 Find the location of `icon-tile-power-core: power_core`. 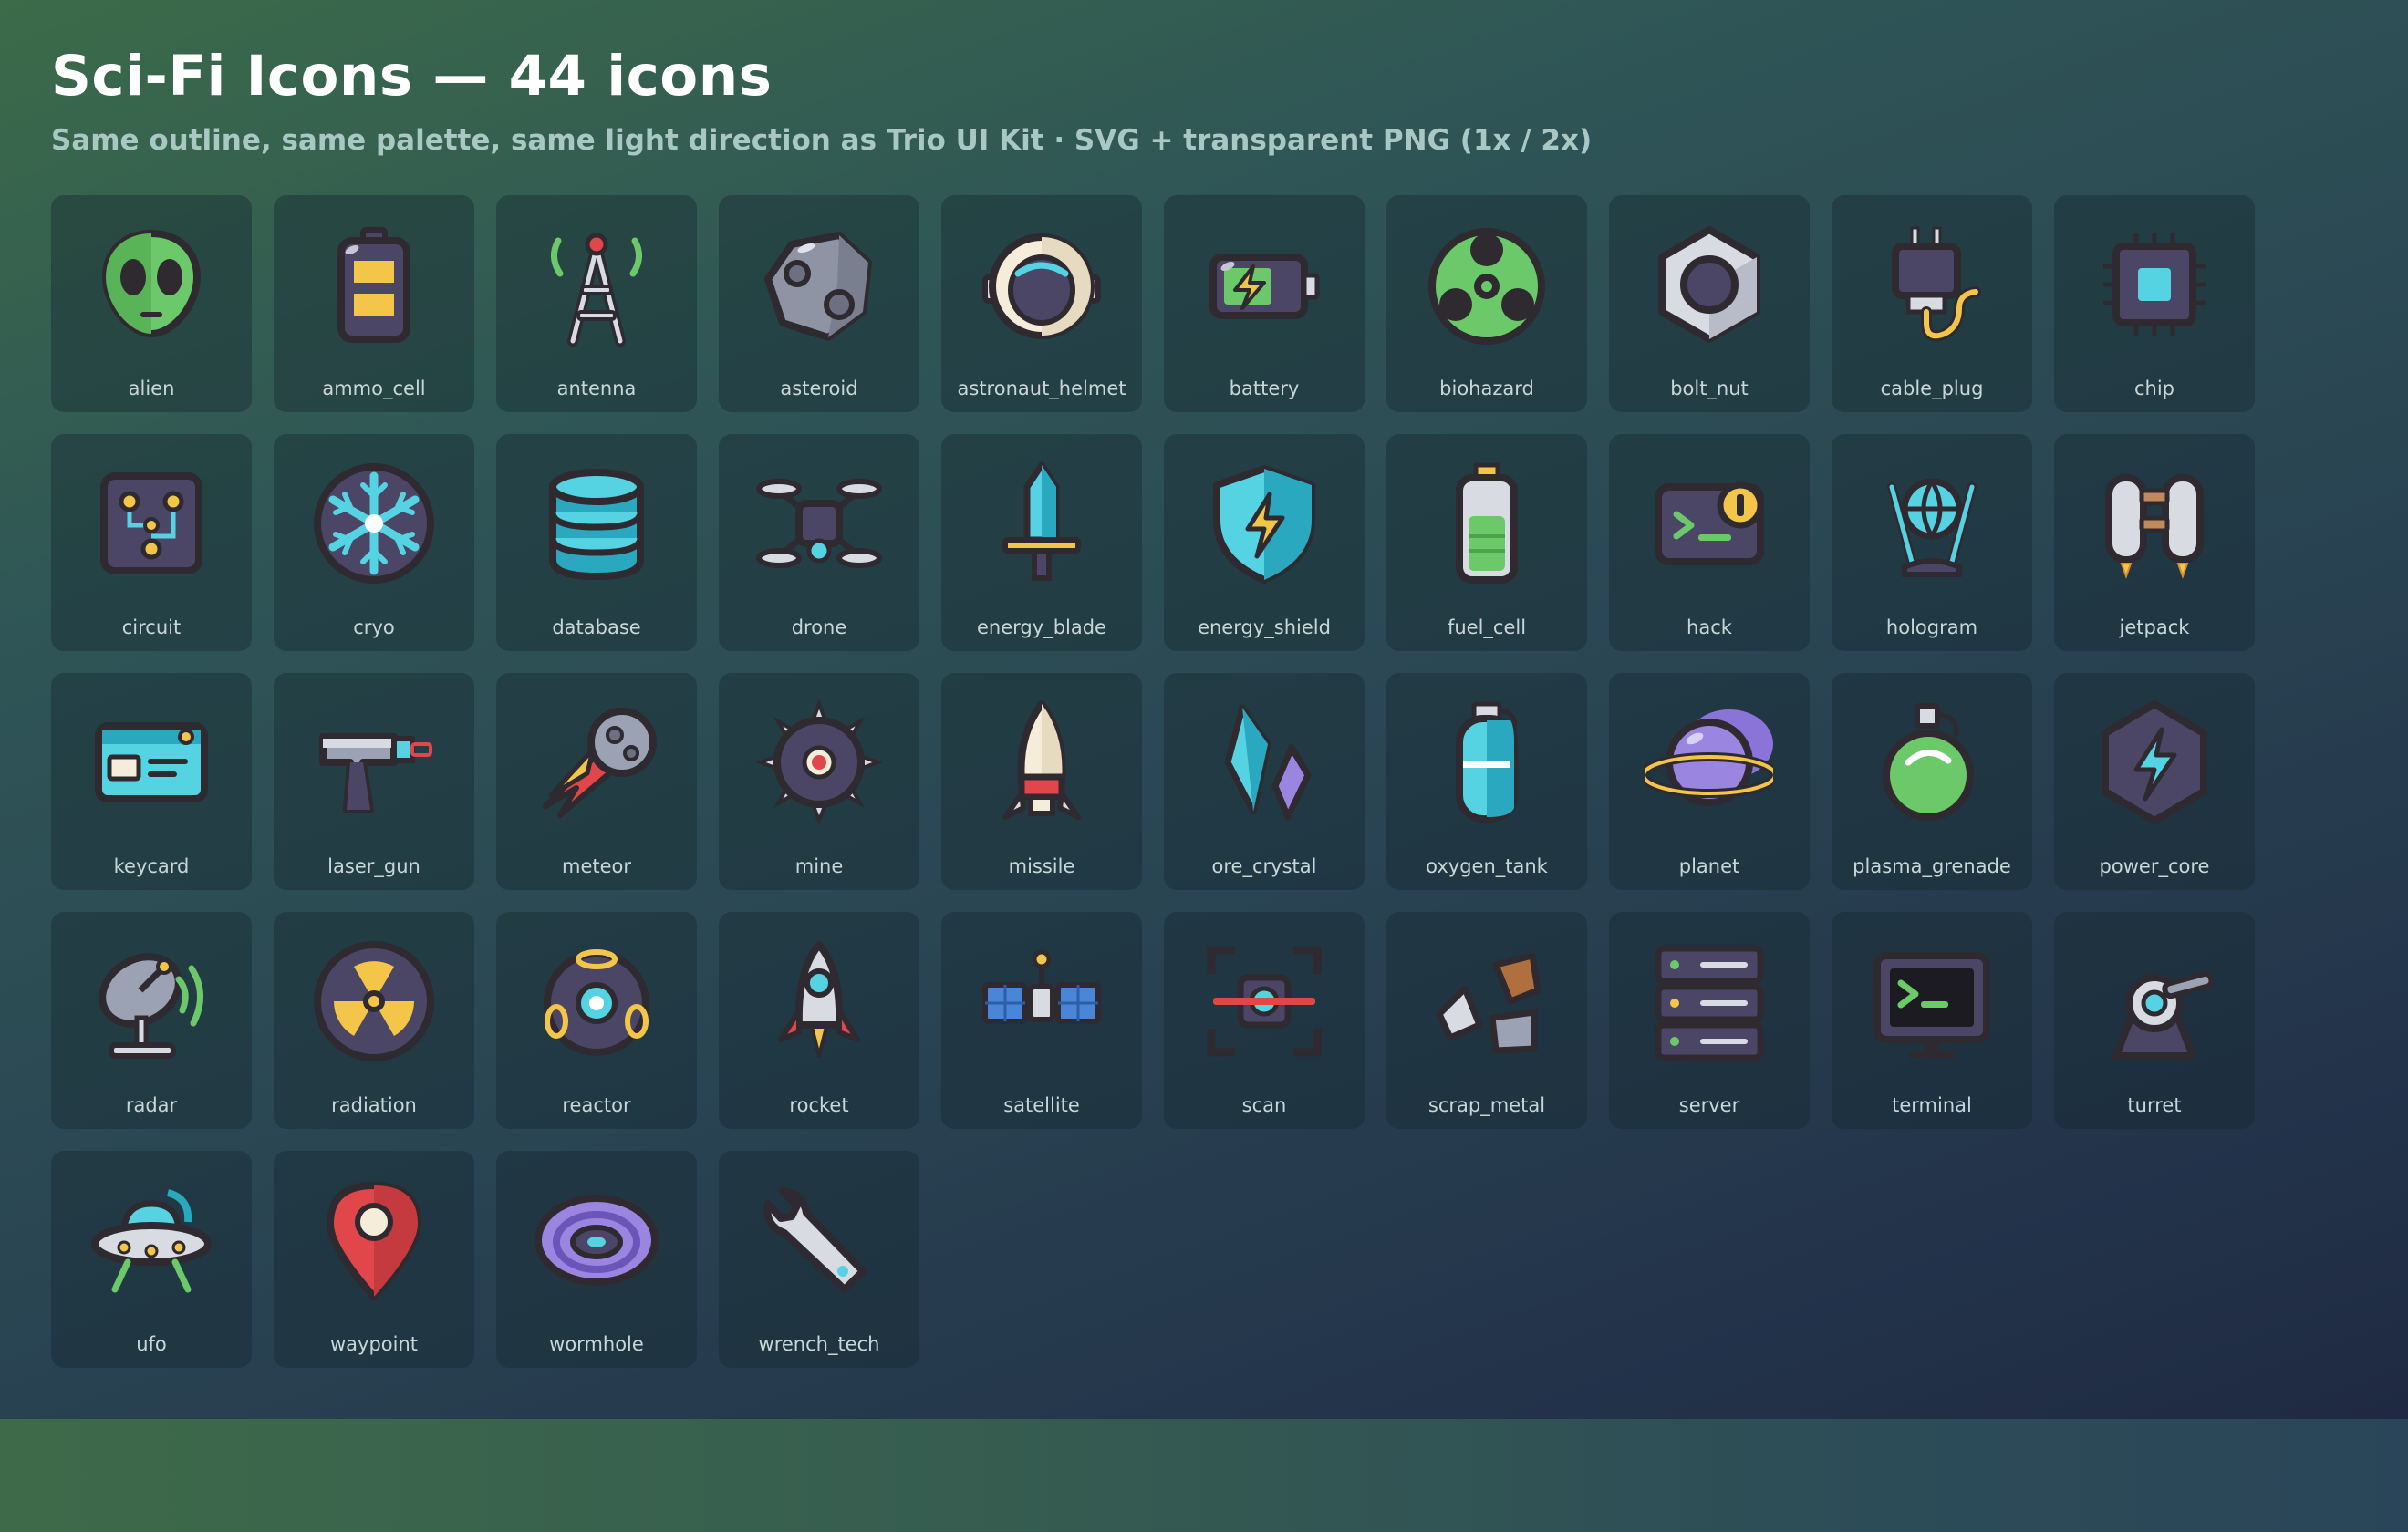

icon-tile-power-core: power_core is located at coordinates (2154, 781).